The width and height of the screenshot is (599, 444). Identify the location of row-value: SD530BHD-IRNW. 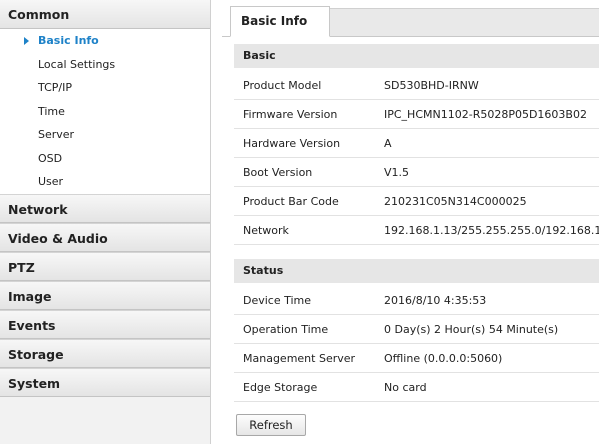
(431, 85).